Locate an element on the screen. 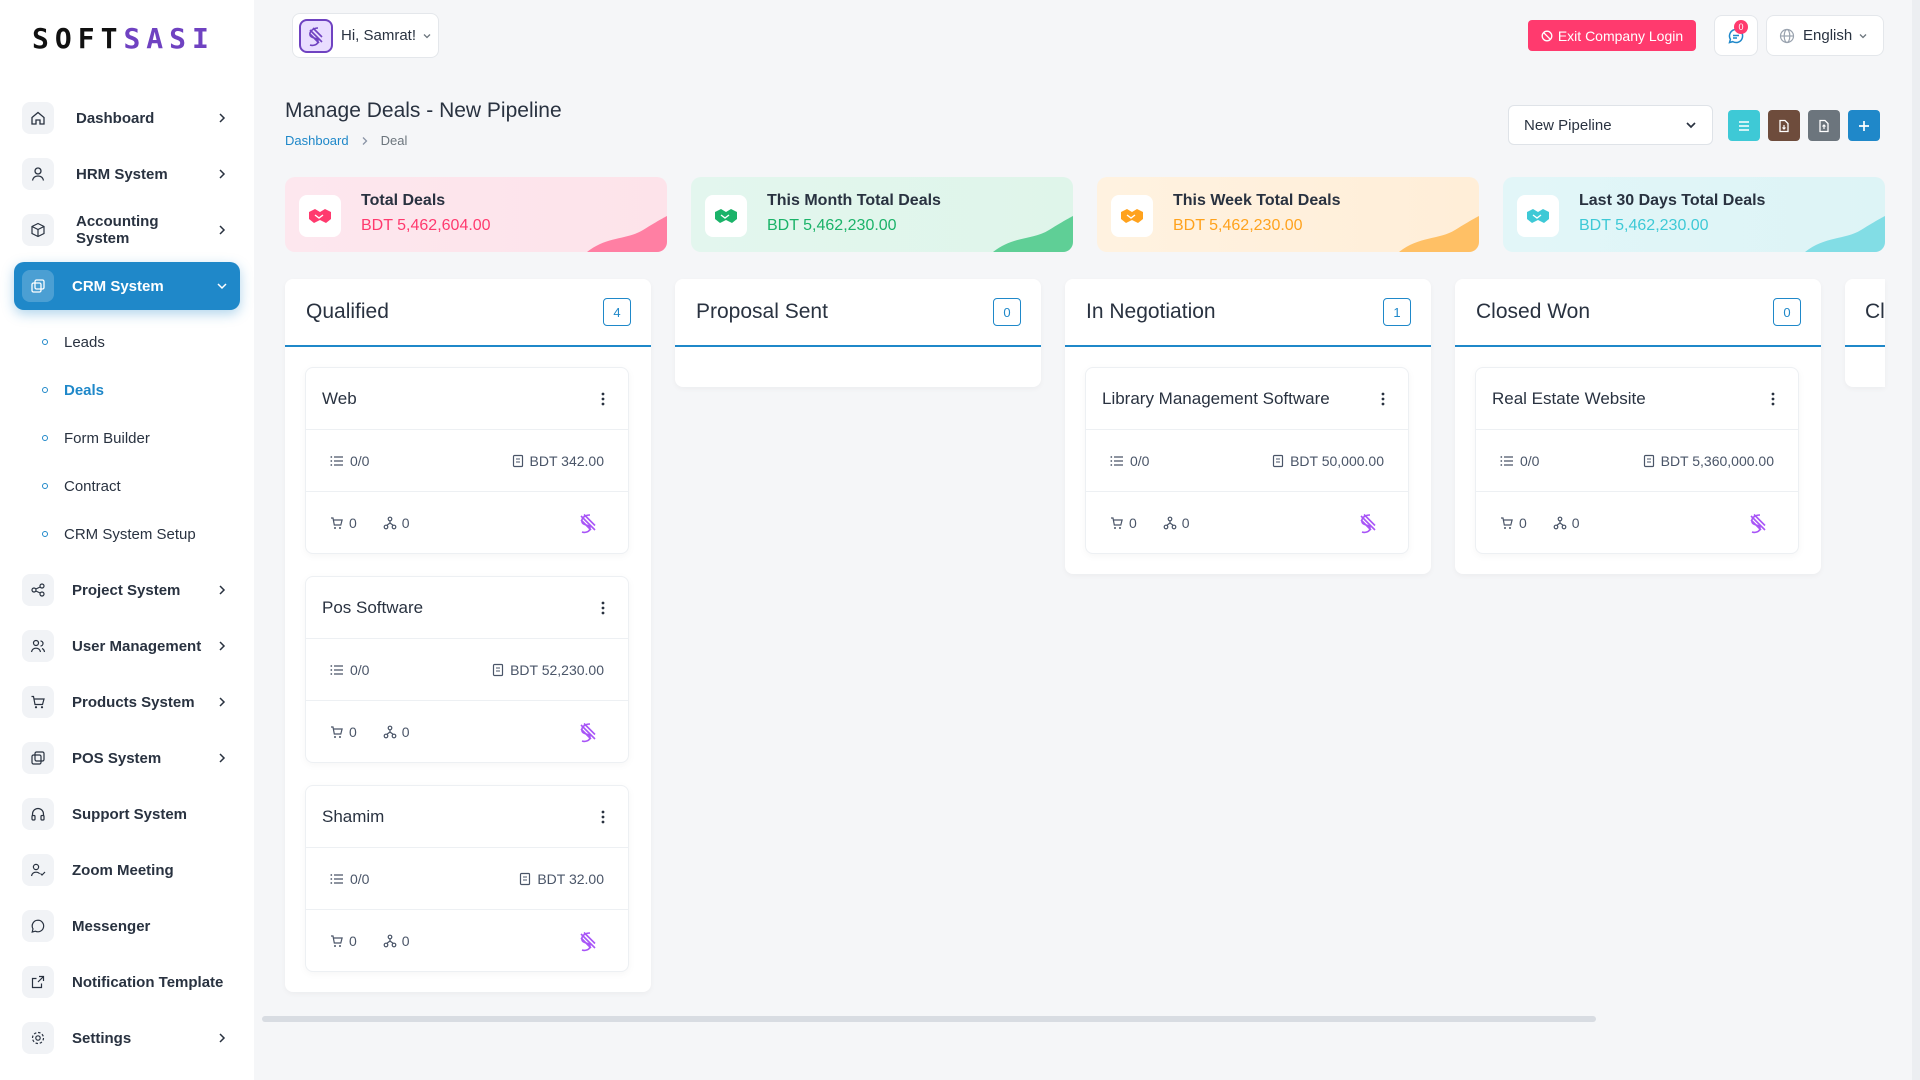 The image size is (1920, 1080). page-title: Manage Deals - New Pipeline is located at coordinates (423, 110).